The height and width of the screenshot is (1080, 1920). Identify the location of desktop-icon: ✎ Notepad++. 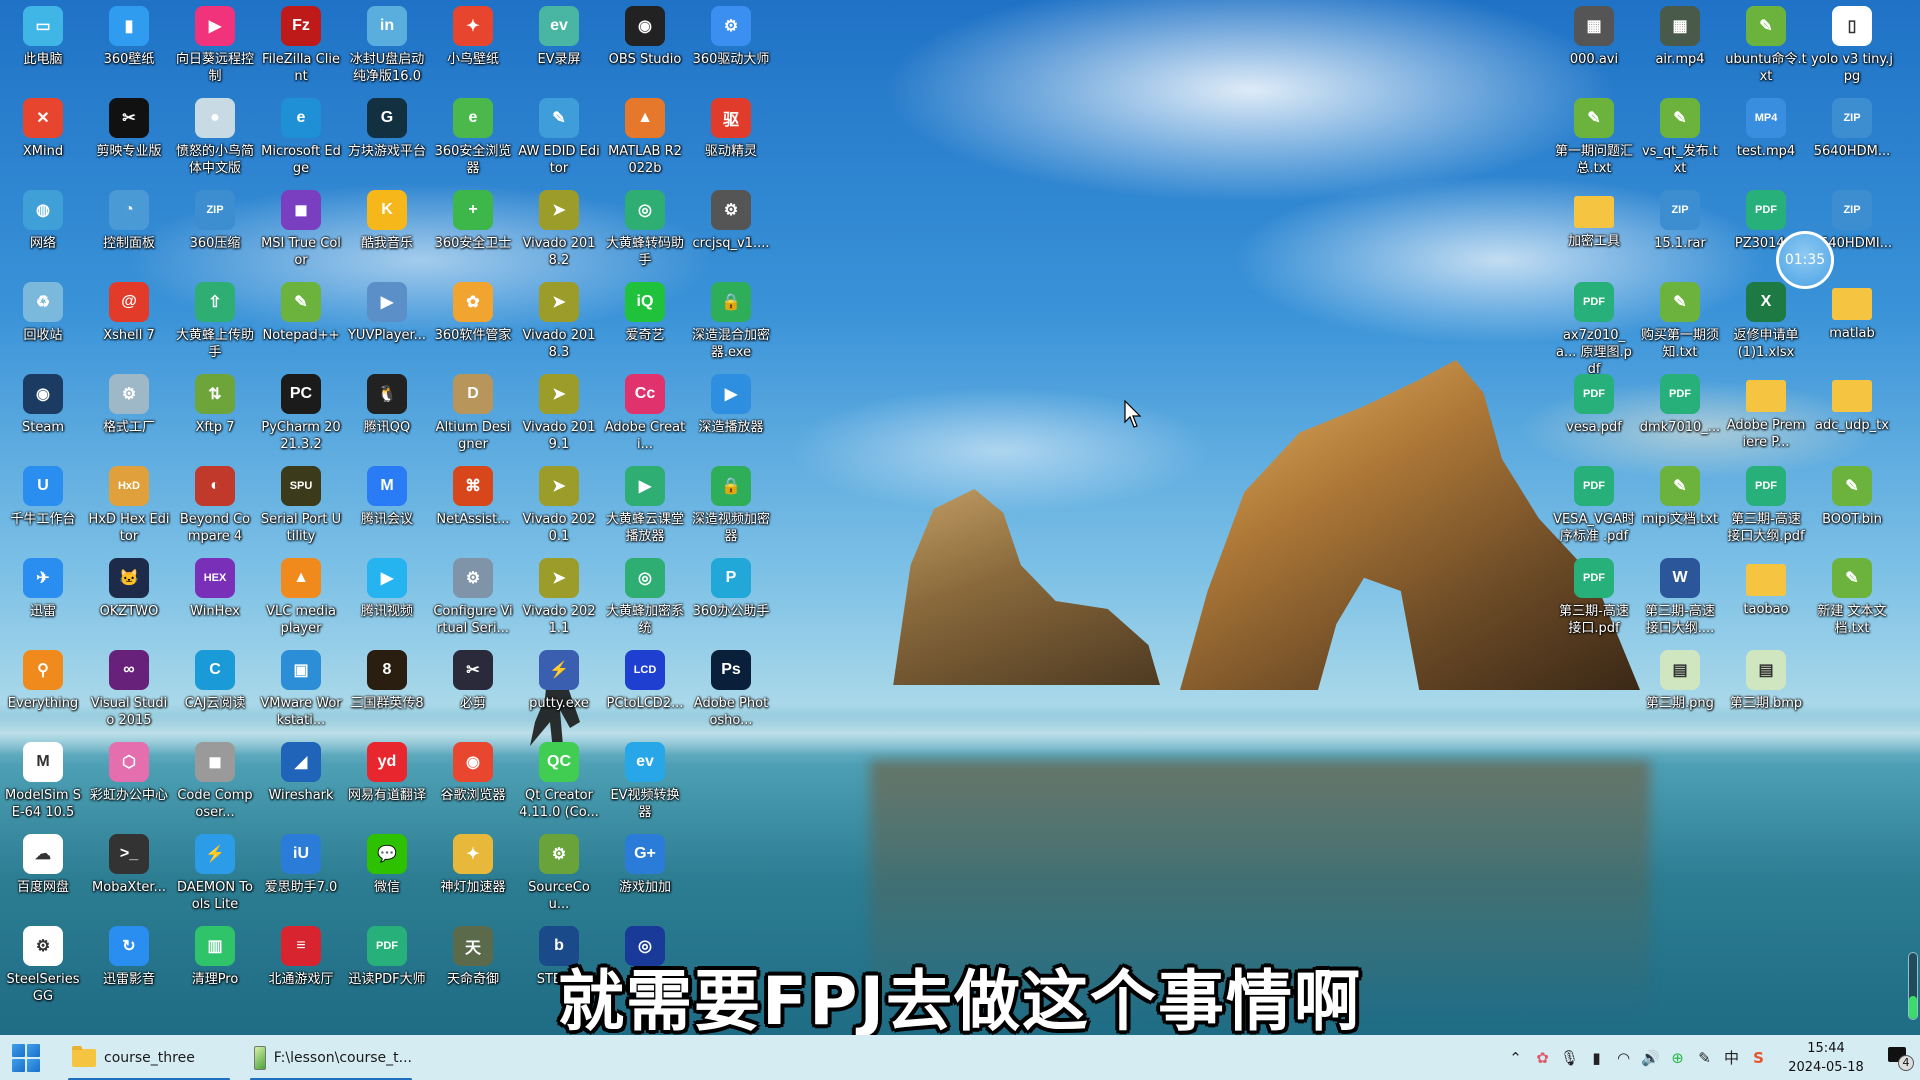
(301, 313).